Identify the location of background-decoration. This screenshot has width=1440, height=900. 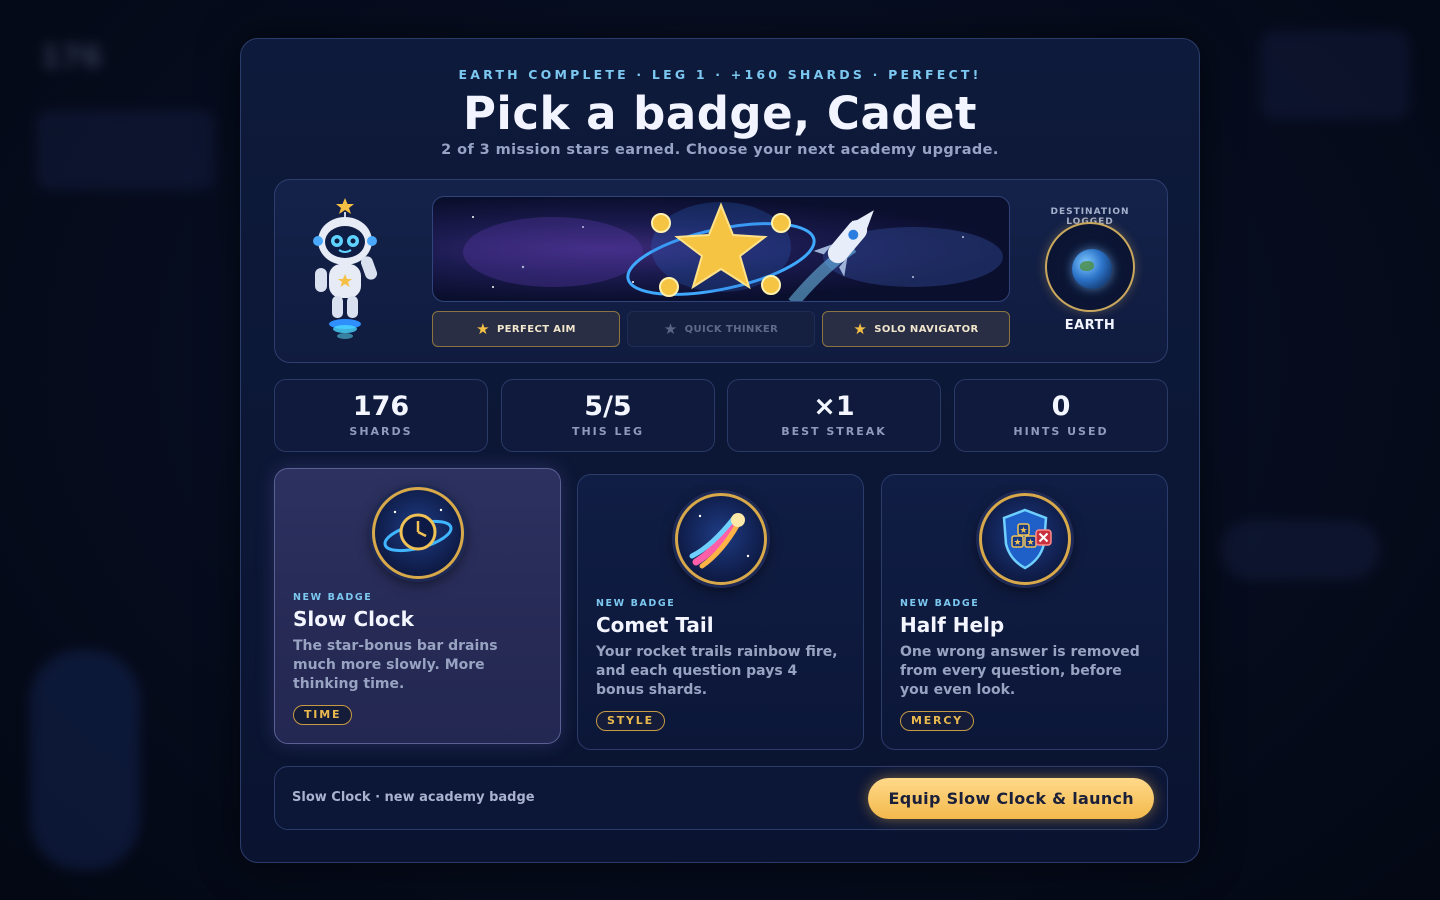
(1300, 550).